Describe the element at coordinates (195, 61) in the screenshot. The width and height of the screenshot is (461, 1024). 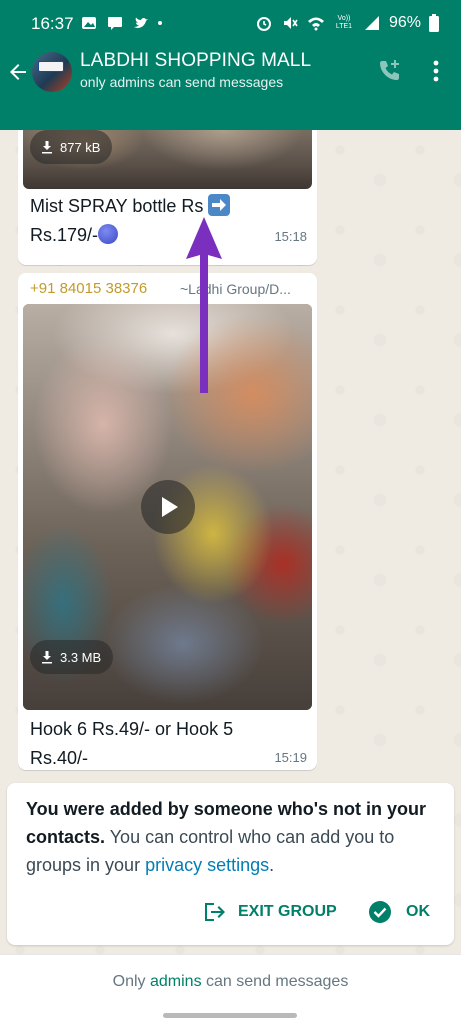
I see `group-title: LABDHI SHOPPING MALL` at that location.